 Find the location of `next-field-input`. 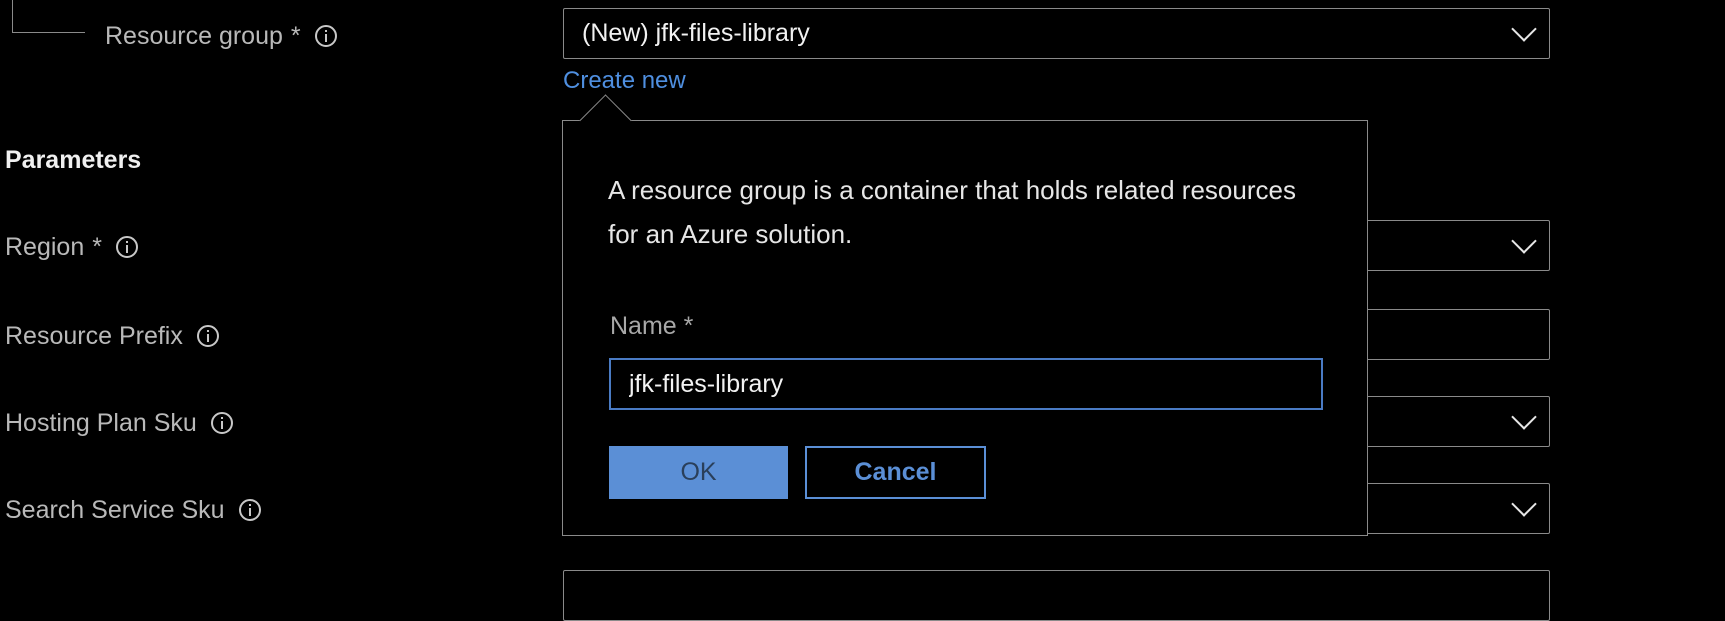

next-field-input is located at coordinates (1056, 595).